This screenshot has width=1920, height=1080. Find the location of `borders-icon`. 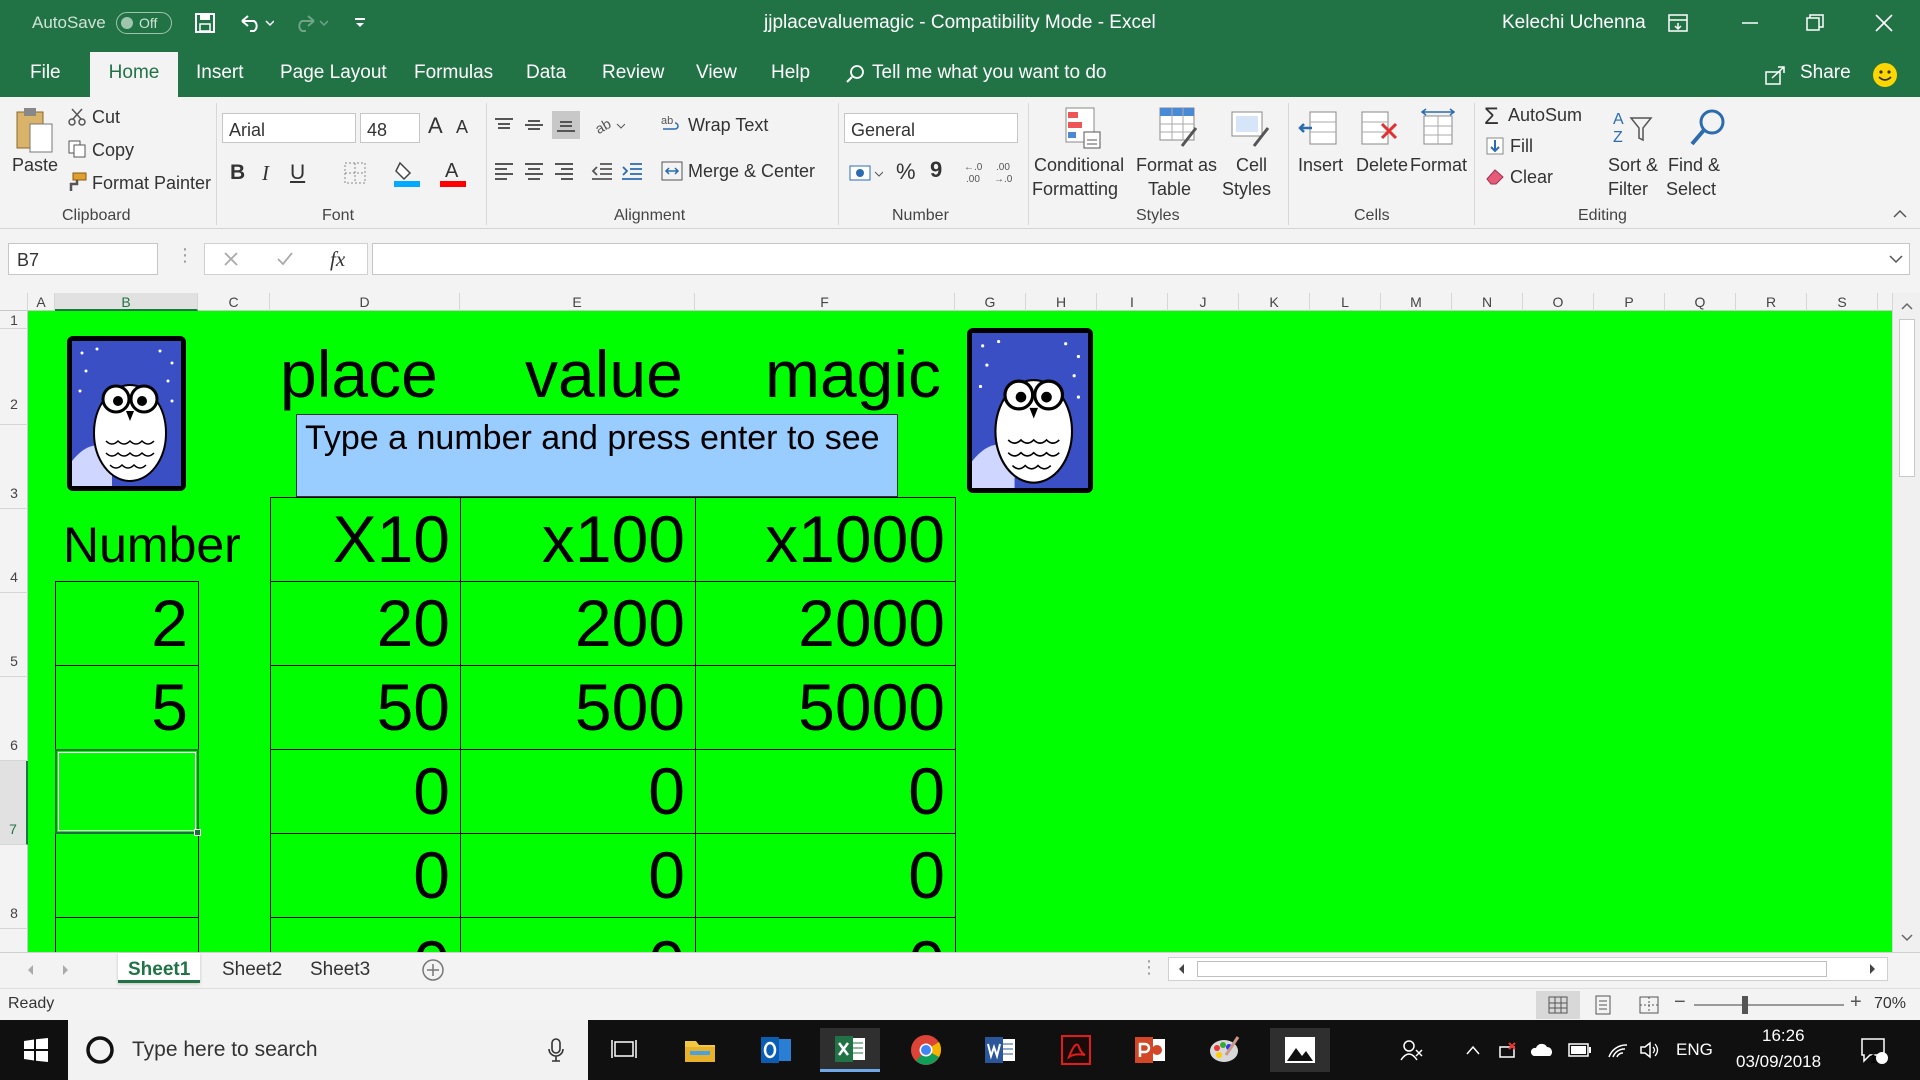

borders-icon is located at coordinates (355, 173).